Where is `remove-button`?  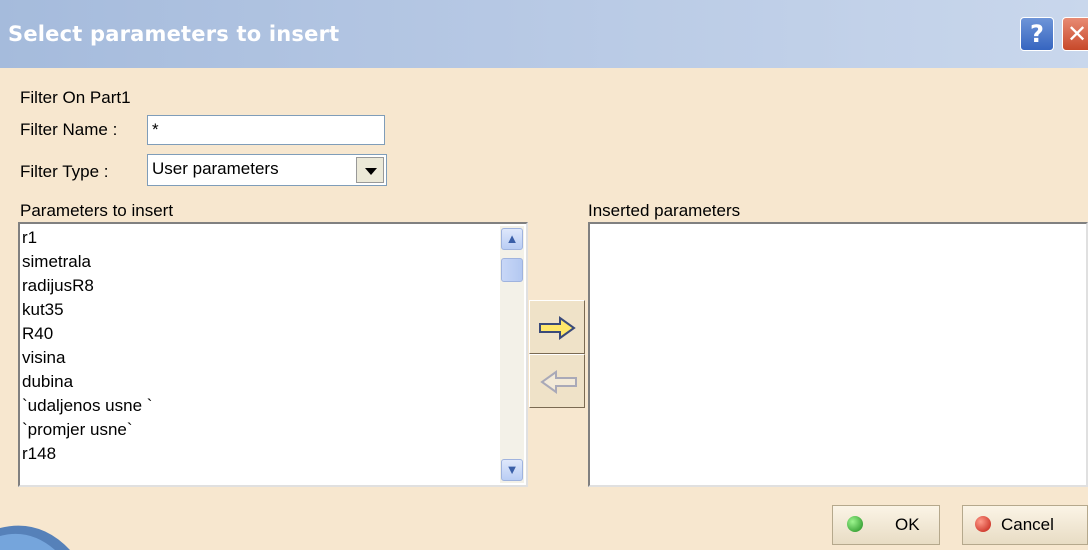 remove-button is located at coordinates (557, 381).